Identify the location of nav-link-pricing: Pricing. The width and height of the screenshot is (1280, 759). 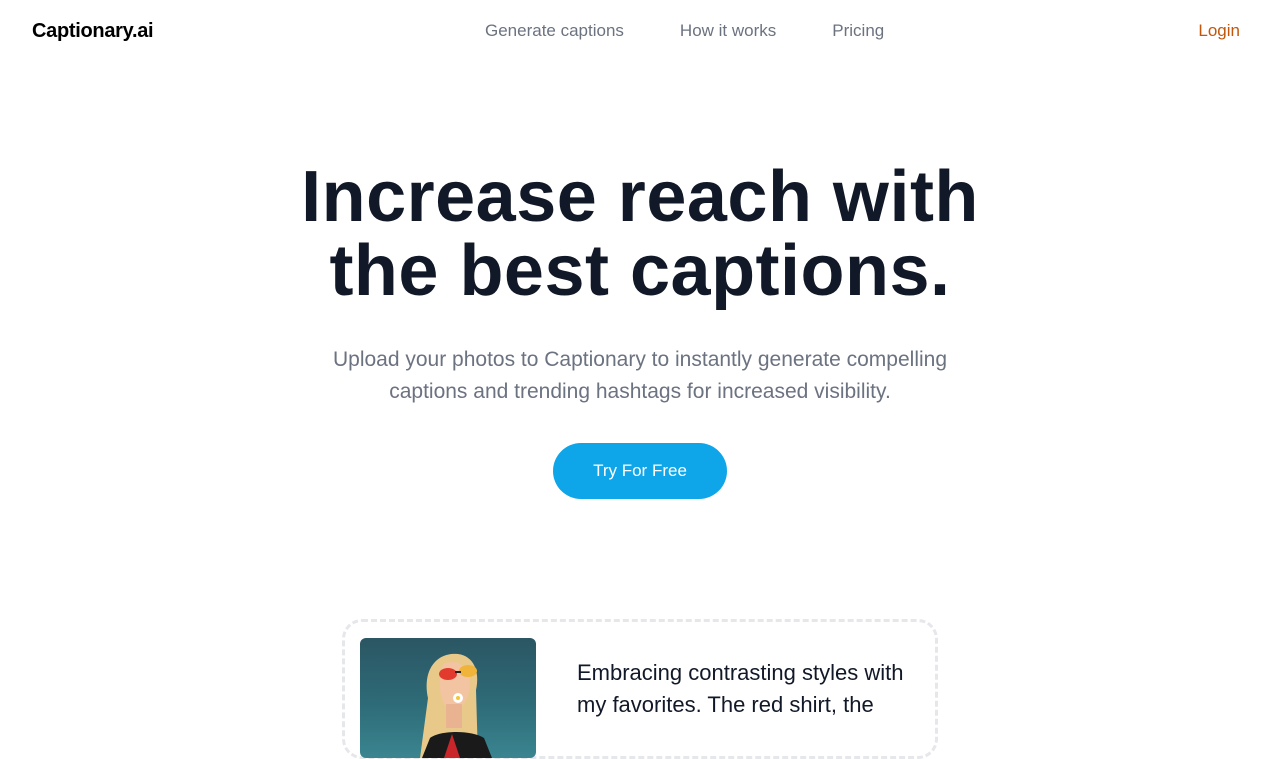
(858, 31).